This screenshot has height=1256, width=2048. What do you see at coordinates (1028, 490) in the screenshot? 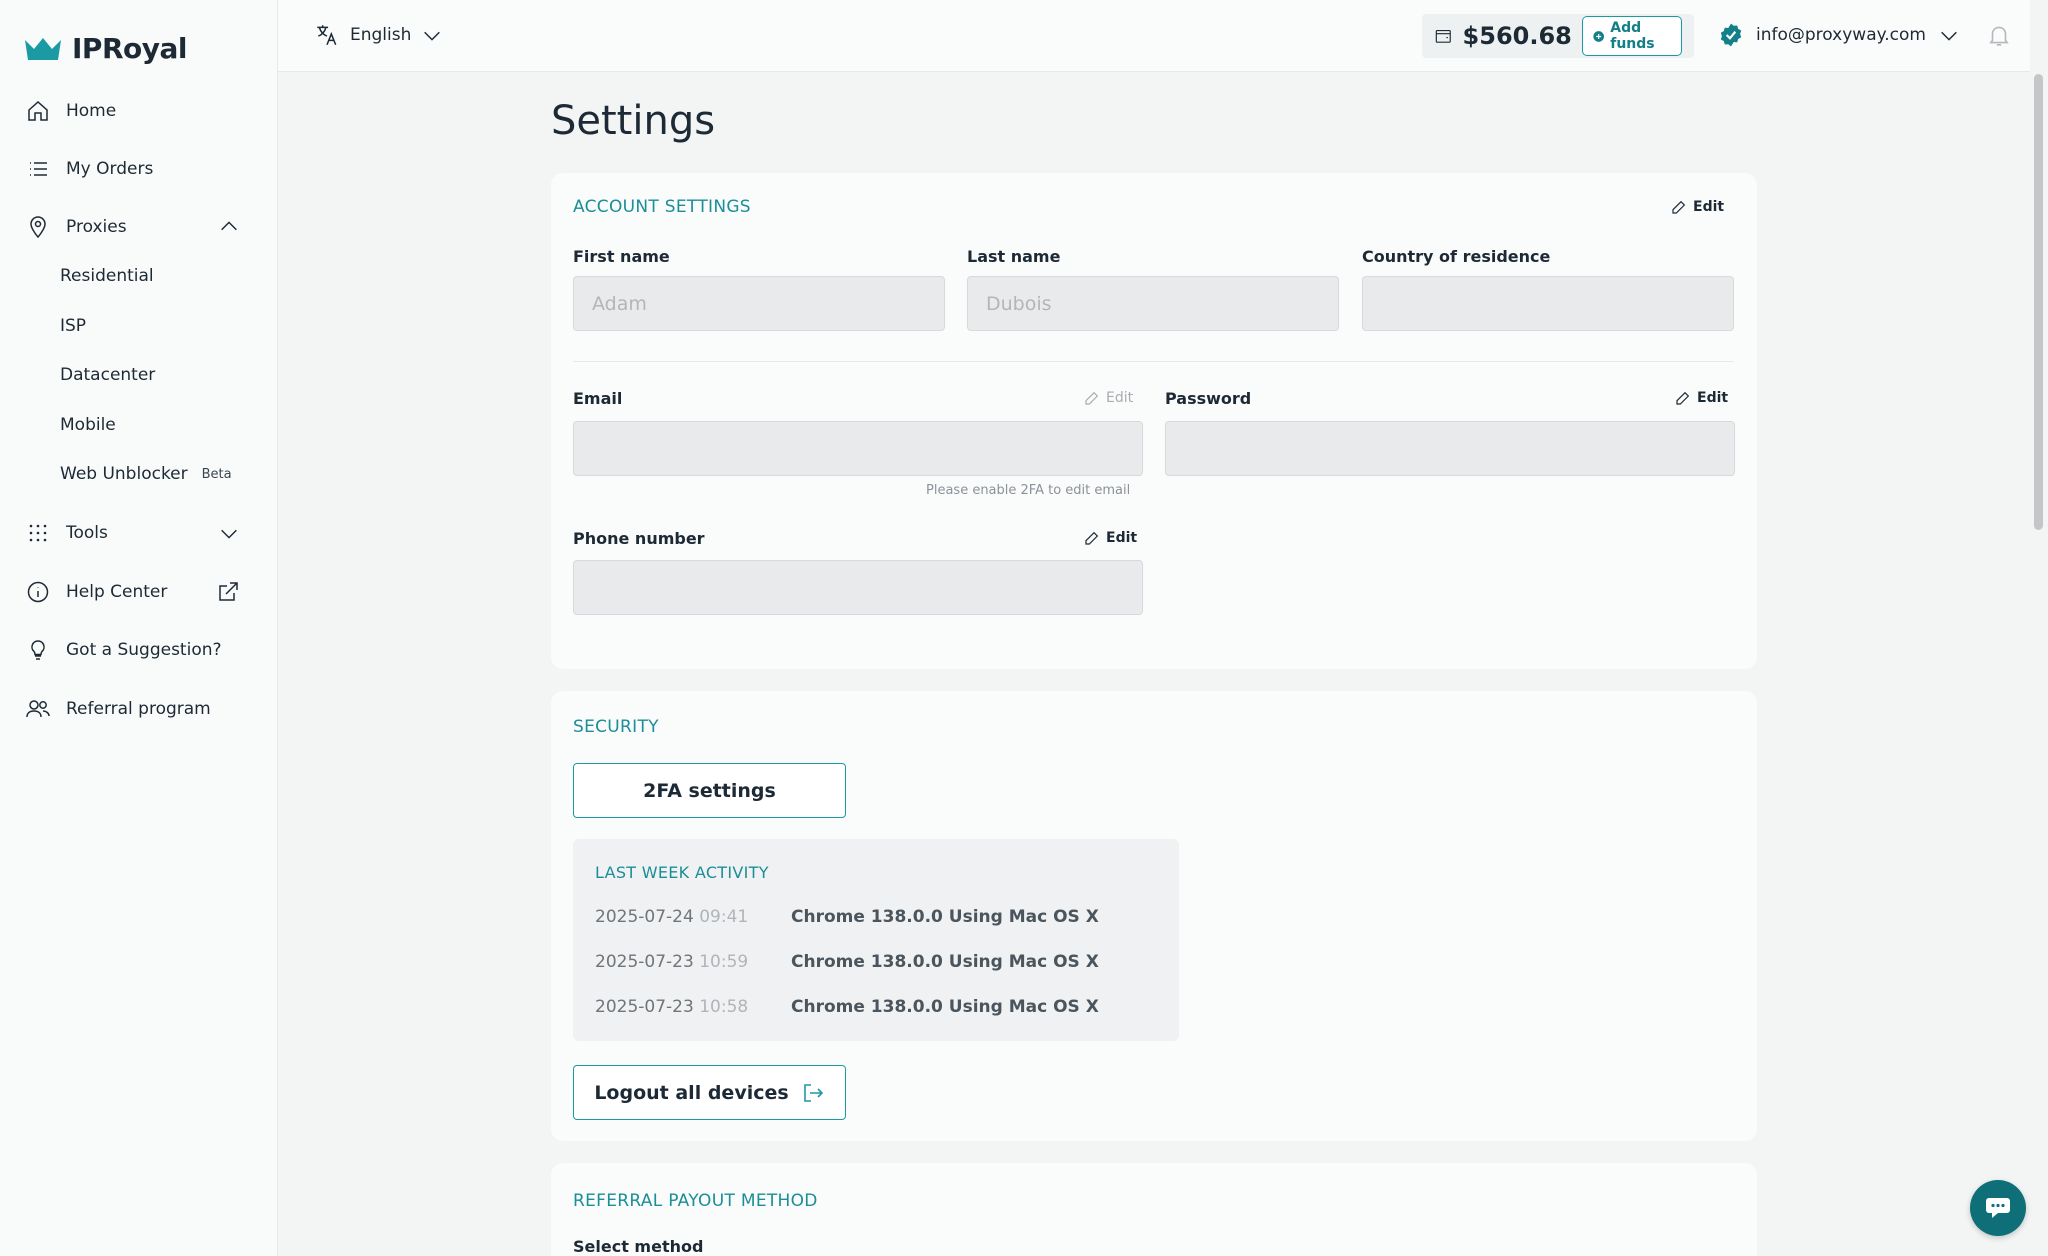
I see `email-hint: Please enable 2FA to edit email` at bounding box center [1028, 490].